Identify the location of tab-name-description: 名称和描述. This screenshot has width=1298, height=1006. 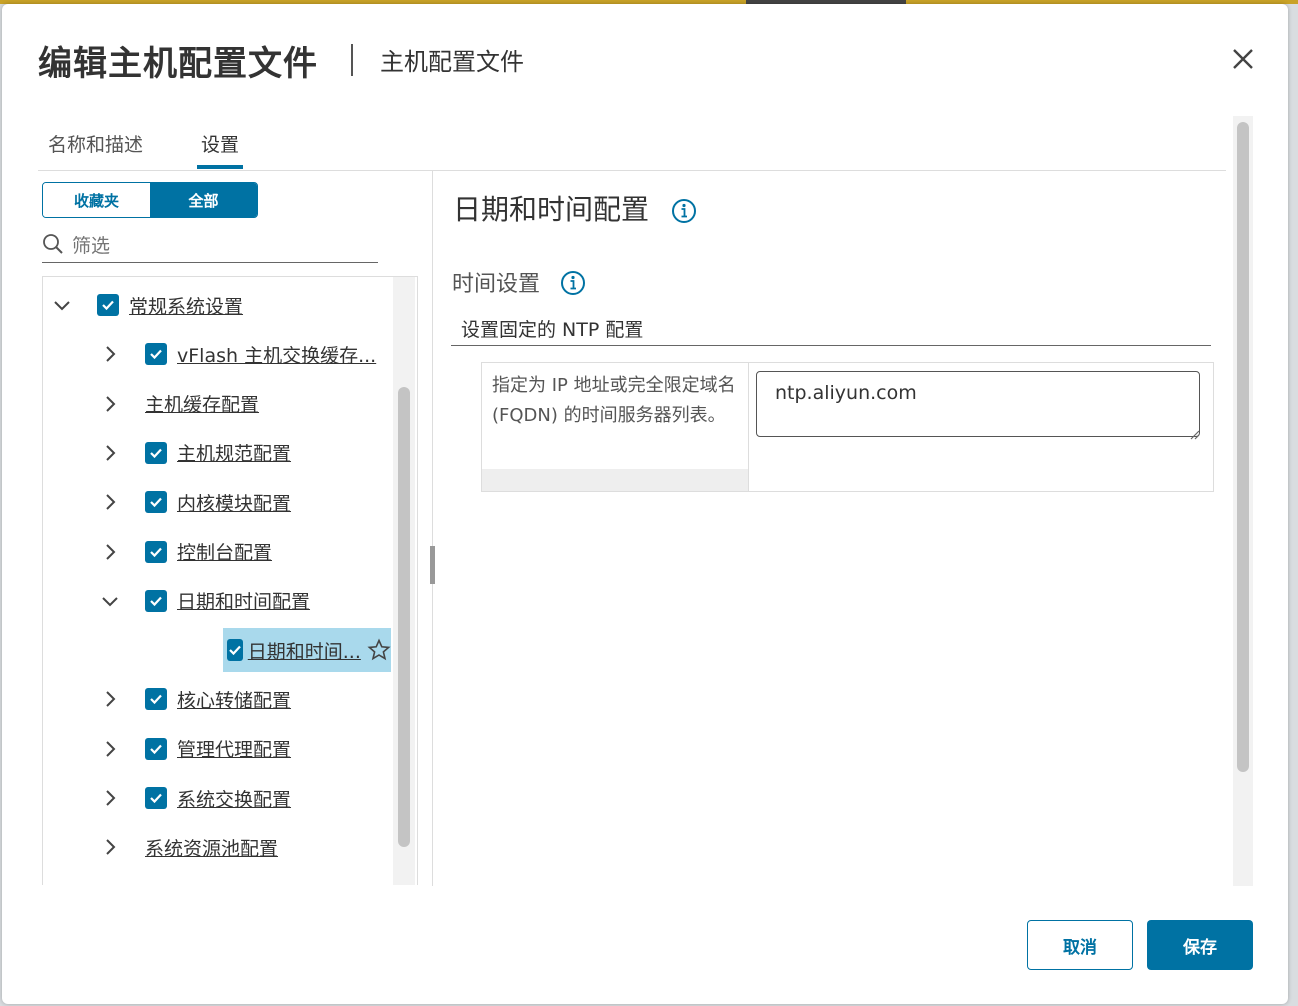
(95, 143).